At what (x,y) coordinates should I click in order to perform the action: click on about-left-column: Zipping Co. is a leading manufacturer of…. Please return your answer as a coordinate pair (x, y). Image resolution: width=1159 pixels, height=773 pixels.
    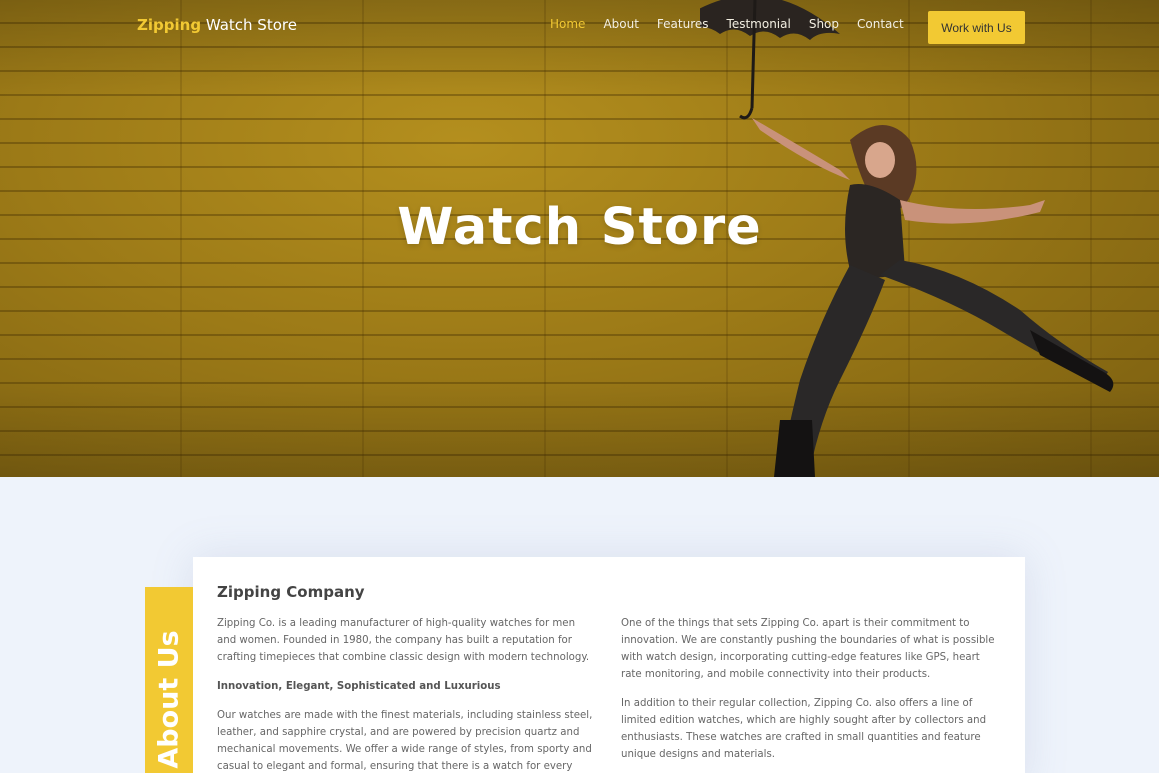
    Looking at the image, I should click on (407, 694).